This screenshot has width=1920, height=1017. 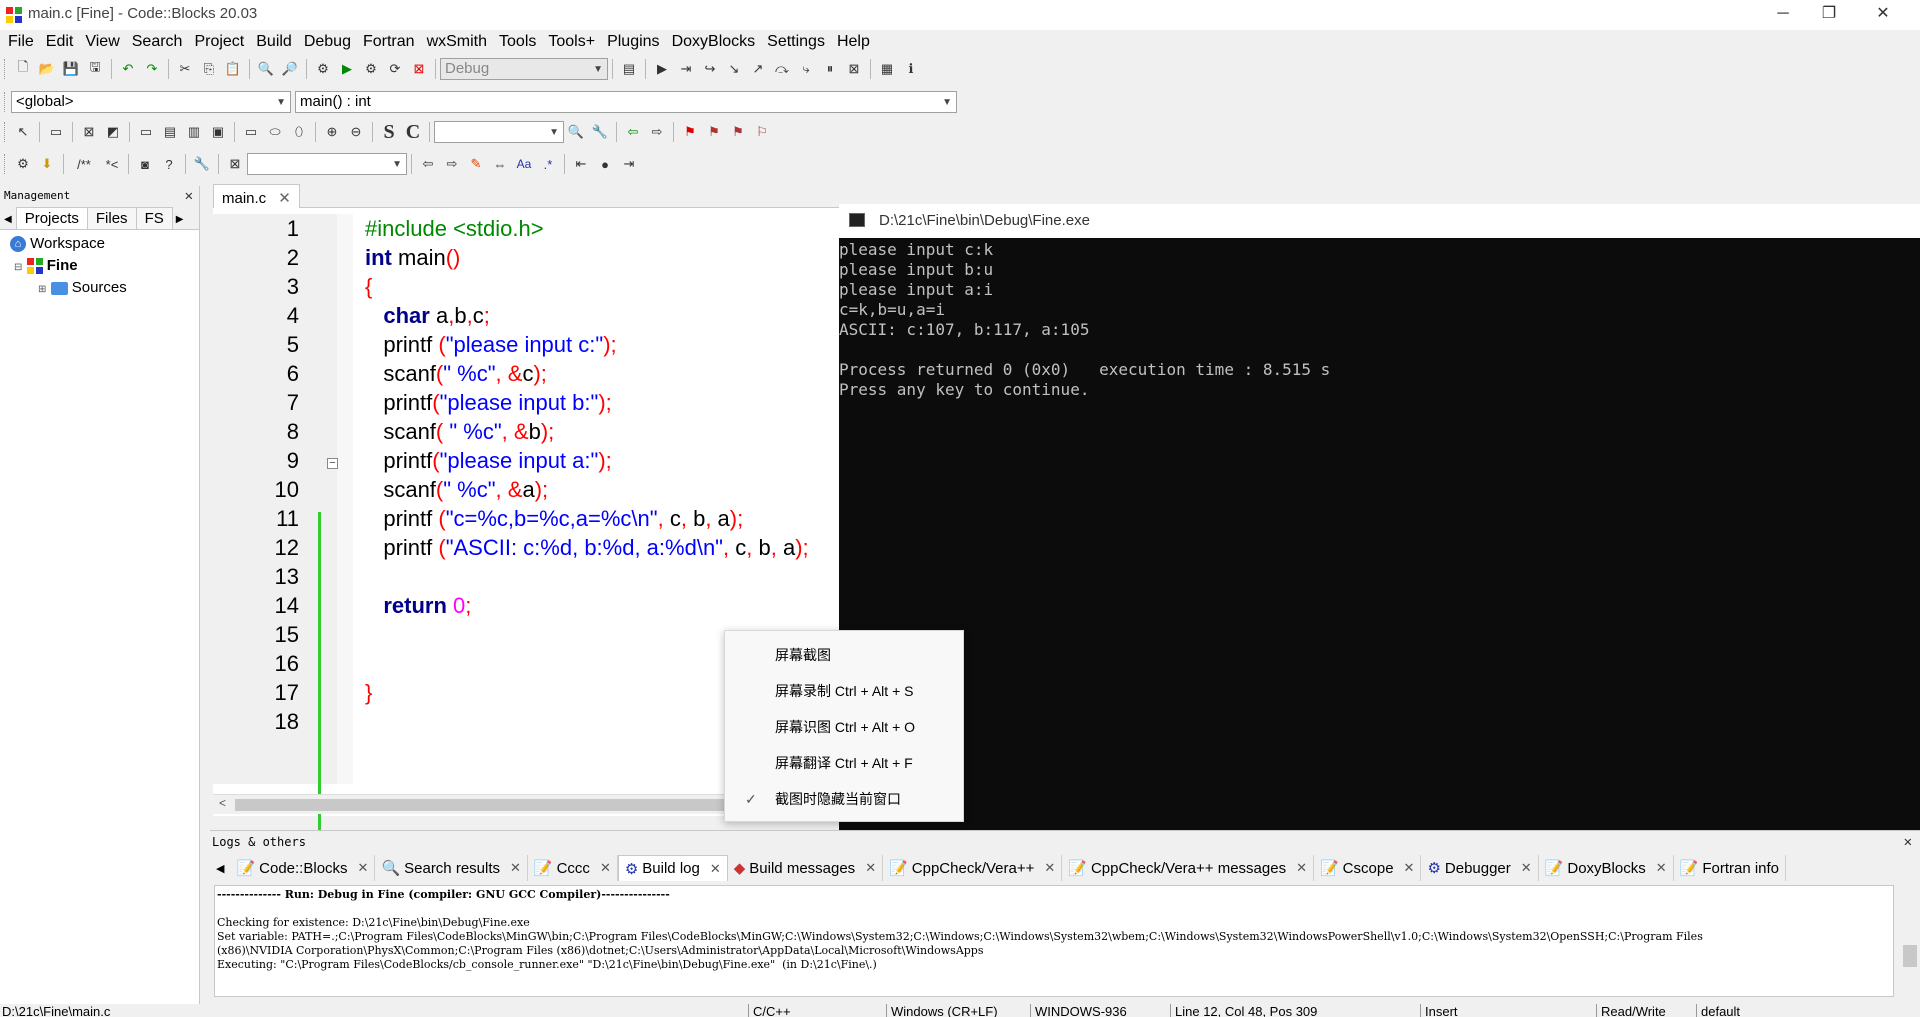 What do you see at coordinates (1480, 868) in the screenshot?
I see `tab-debugger: ⚙ Debugger ✕` at bounding box center [1480, 868].